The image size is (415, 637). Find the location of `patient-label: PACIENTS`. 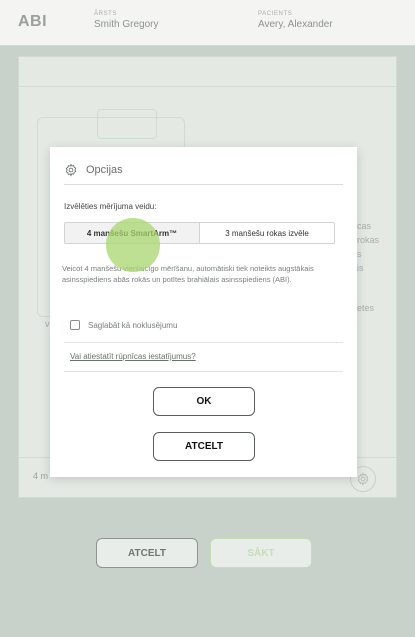

patient-label: PACIENTS is located at coordinates (275, 14).